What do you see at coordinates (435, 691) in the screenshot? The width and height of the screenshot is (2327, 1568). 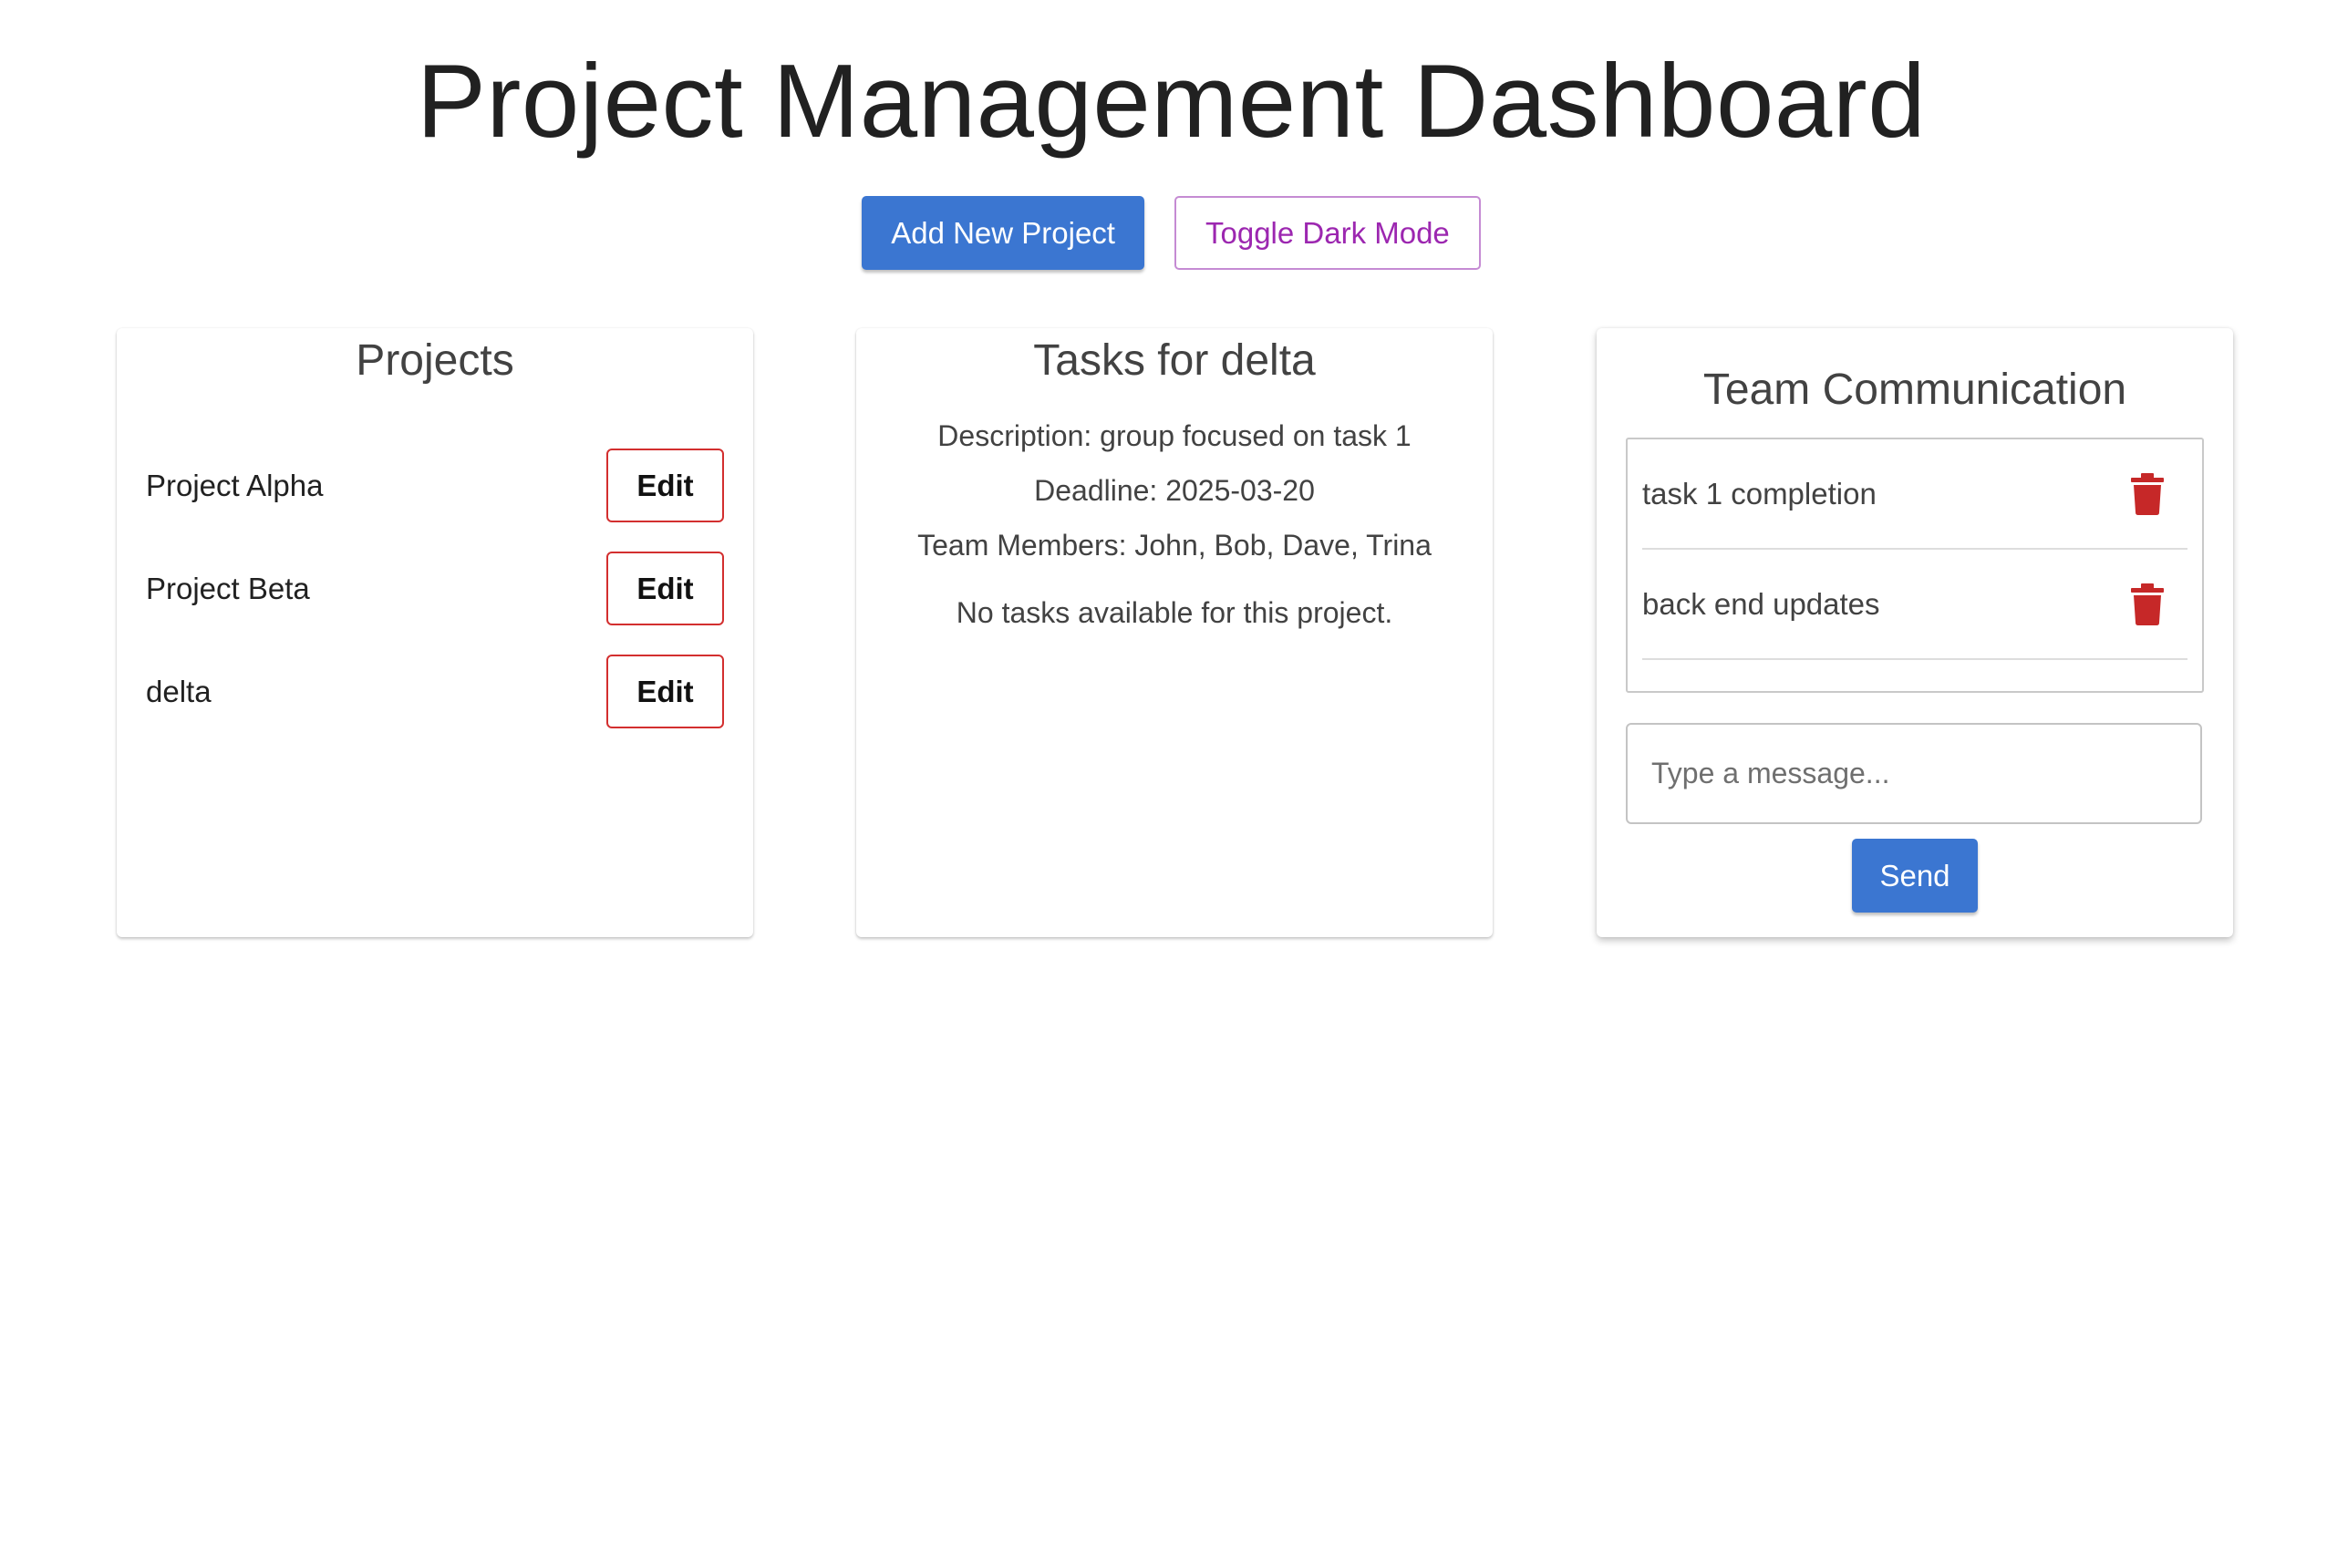 I see `project-item: delta Edit` at bounding box center [435, 691].